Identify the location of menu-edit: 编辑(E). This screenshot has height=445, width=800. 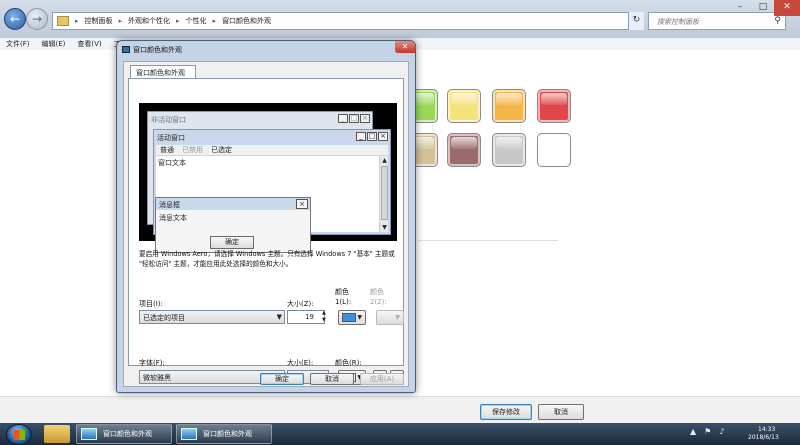
(54, 44).